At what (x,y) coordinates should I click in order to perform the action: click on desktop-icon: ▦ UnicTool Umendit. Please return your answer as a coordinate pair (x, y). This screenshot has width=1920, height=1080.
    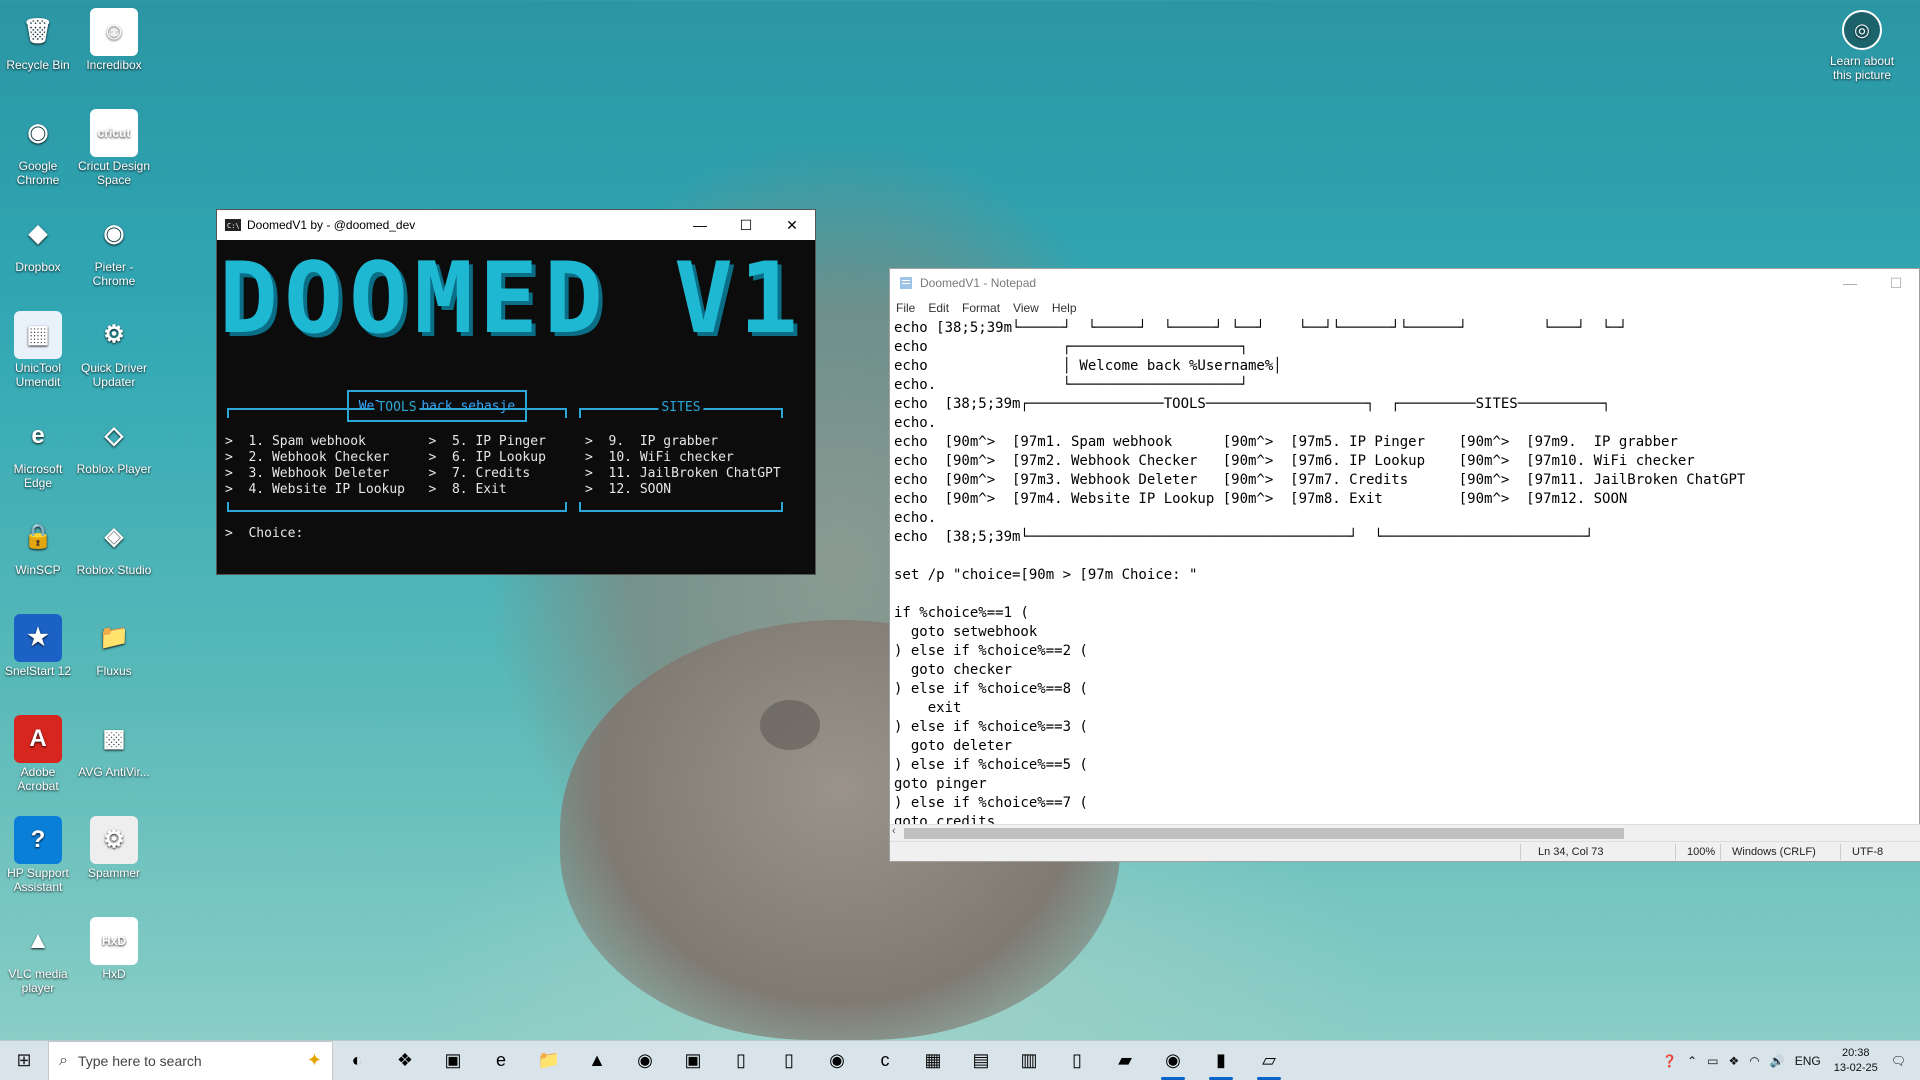
    Looking at the image, I should click on (38, 350).